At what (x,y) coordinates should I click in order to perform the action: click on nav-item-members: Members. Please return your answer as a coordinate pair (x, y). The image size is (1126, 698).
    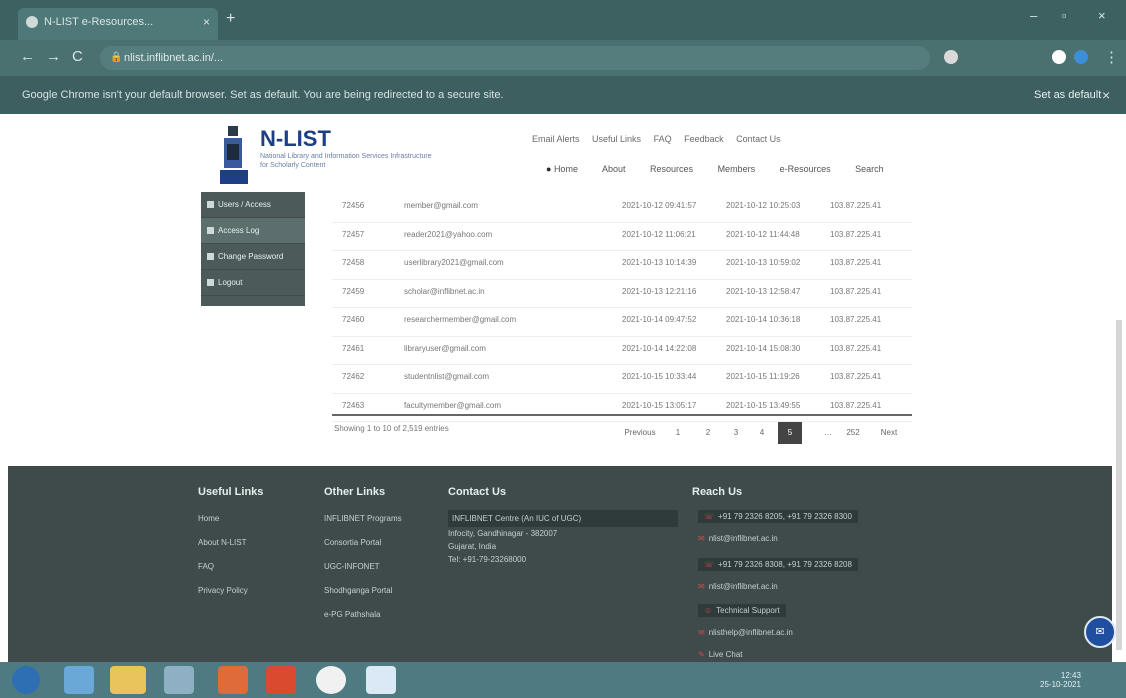
    Looking at the image, I should click on (737, 169).